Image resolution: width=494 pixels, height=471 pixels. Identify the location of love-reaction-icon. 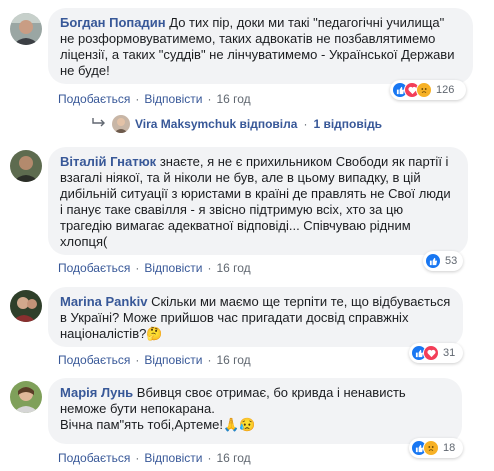
(431, 353).